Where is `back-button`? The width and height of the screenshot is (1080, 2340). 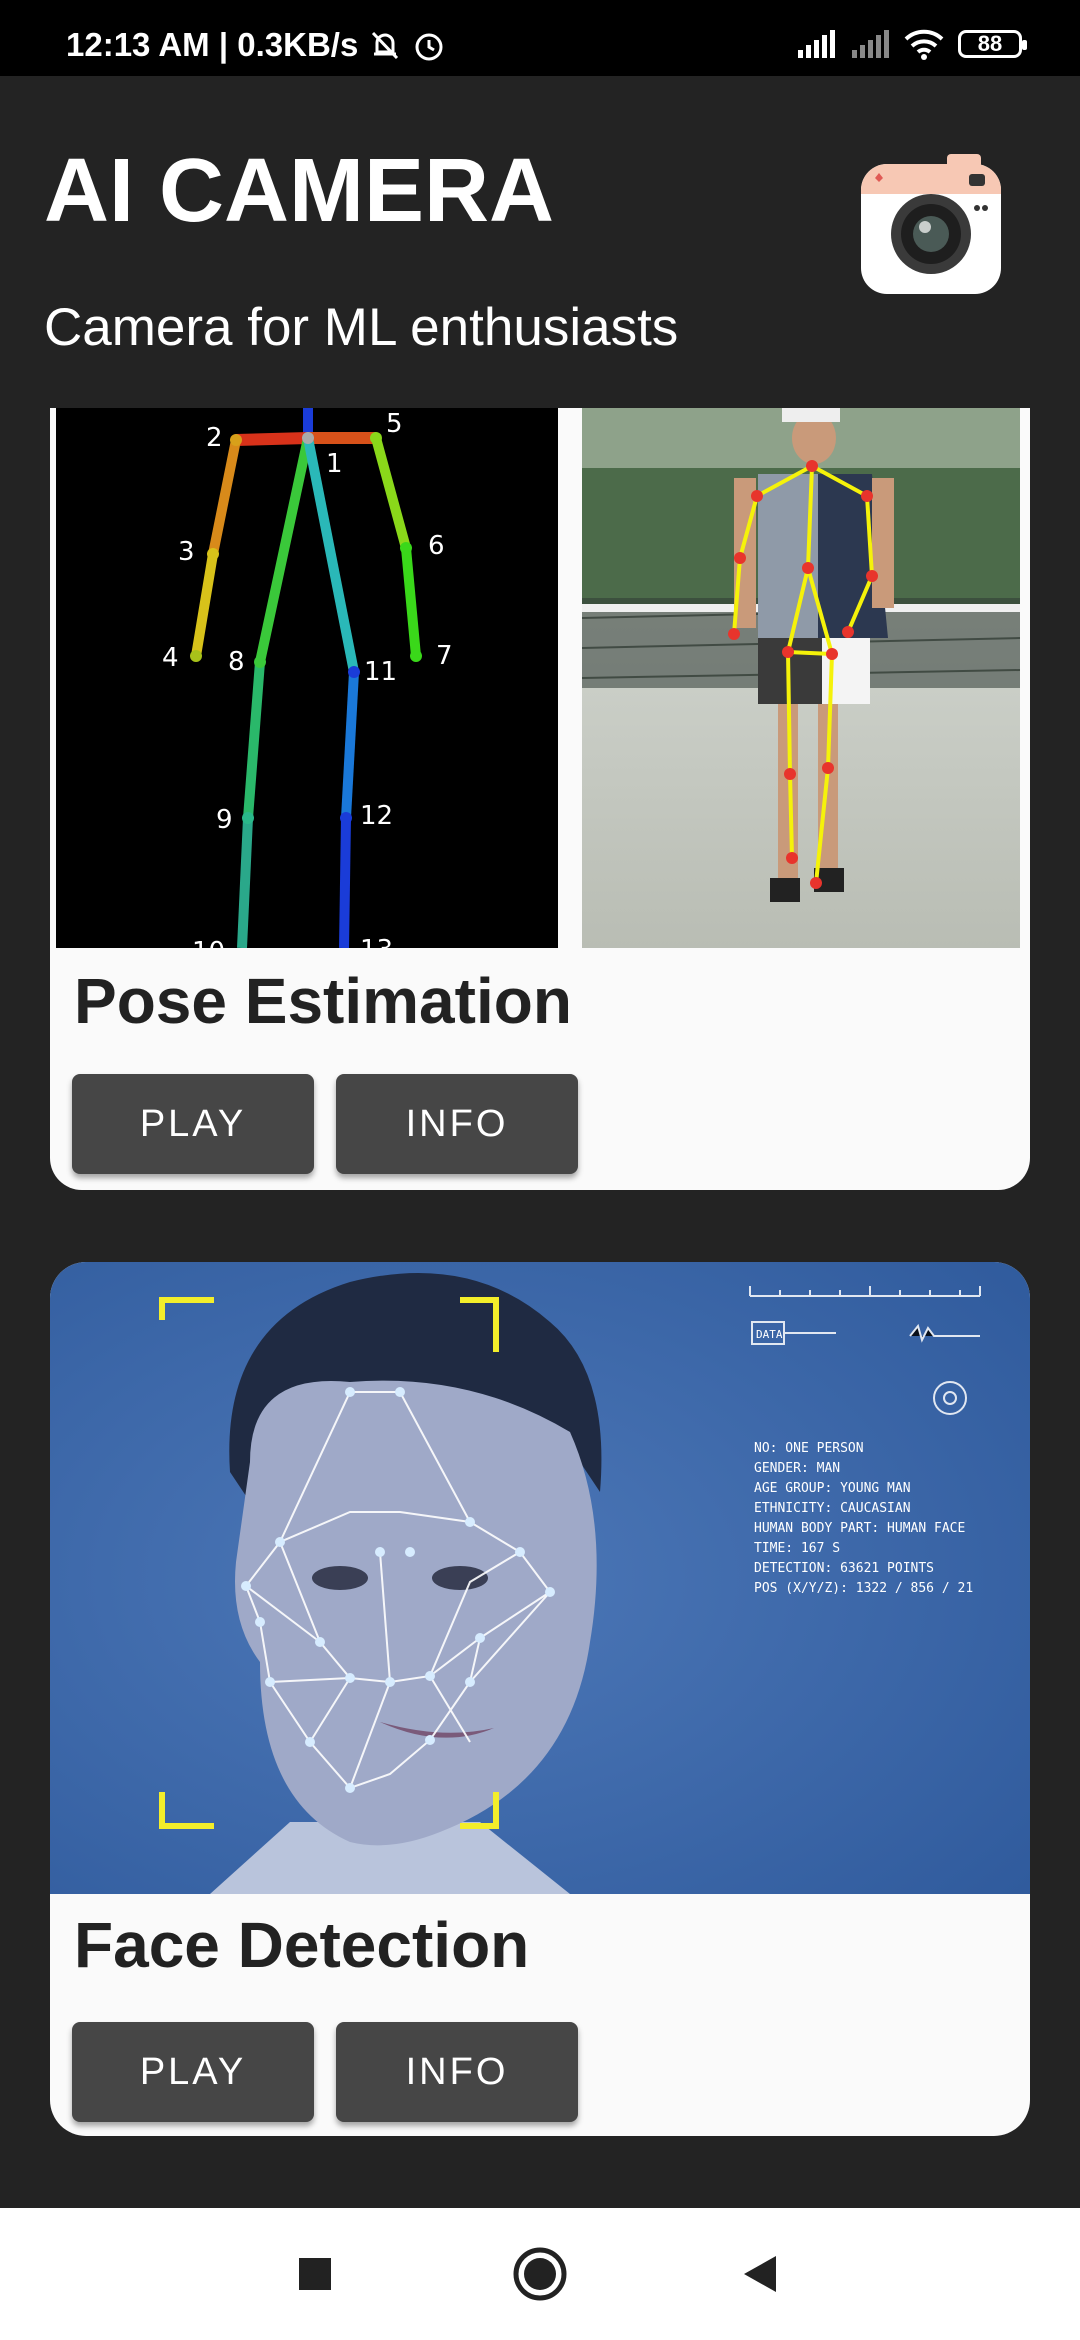 back-button is located at coordinates (760, 2274).